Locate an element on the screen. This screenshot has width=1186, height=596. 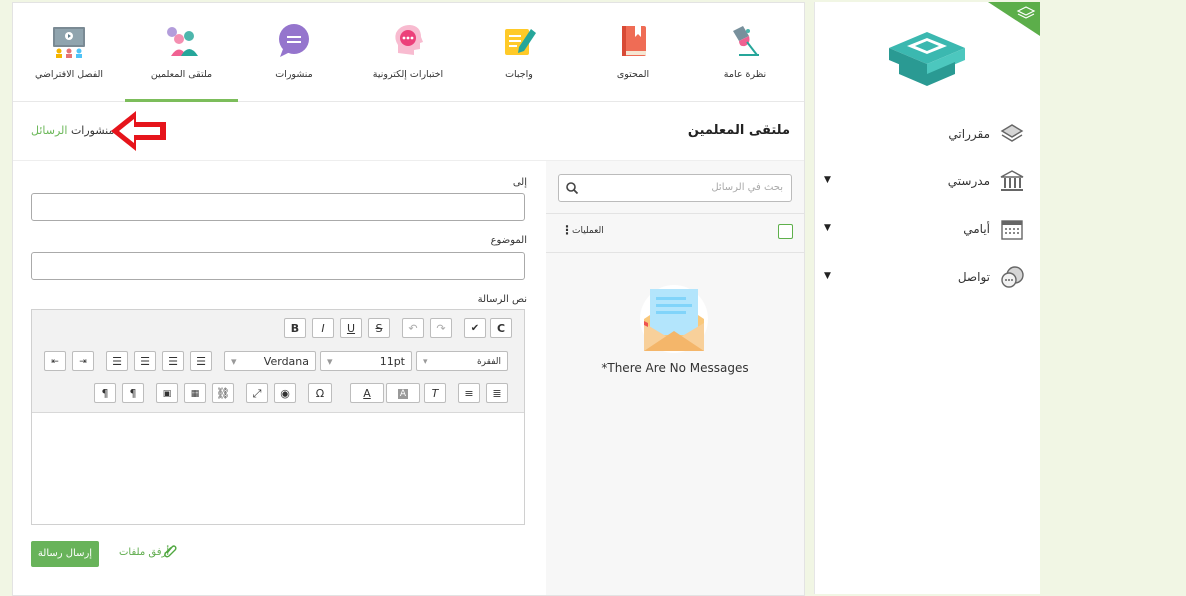
tab-virtual-classroom: الفصل الافتراضي is located at coordinates (69, 52).